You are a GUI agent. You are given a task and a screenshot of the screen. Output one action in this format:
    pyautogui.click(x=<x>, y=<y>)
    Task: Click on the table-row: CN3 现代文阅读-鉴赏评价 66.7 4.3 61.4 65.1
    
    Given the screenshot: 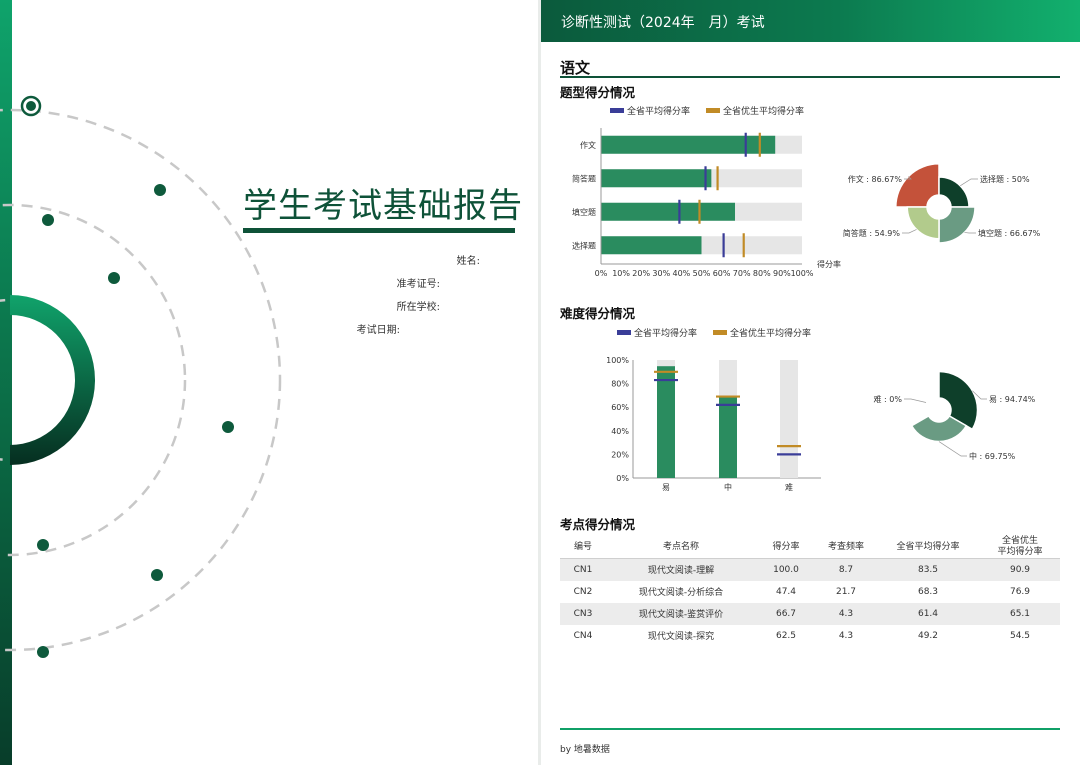 What is the action you would take?
    pyautogui.click(x=810, y=613)
    